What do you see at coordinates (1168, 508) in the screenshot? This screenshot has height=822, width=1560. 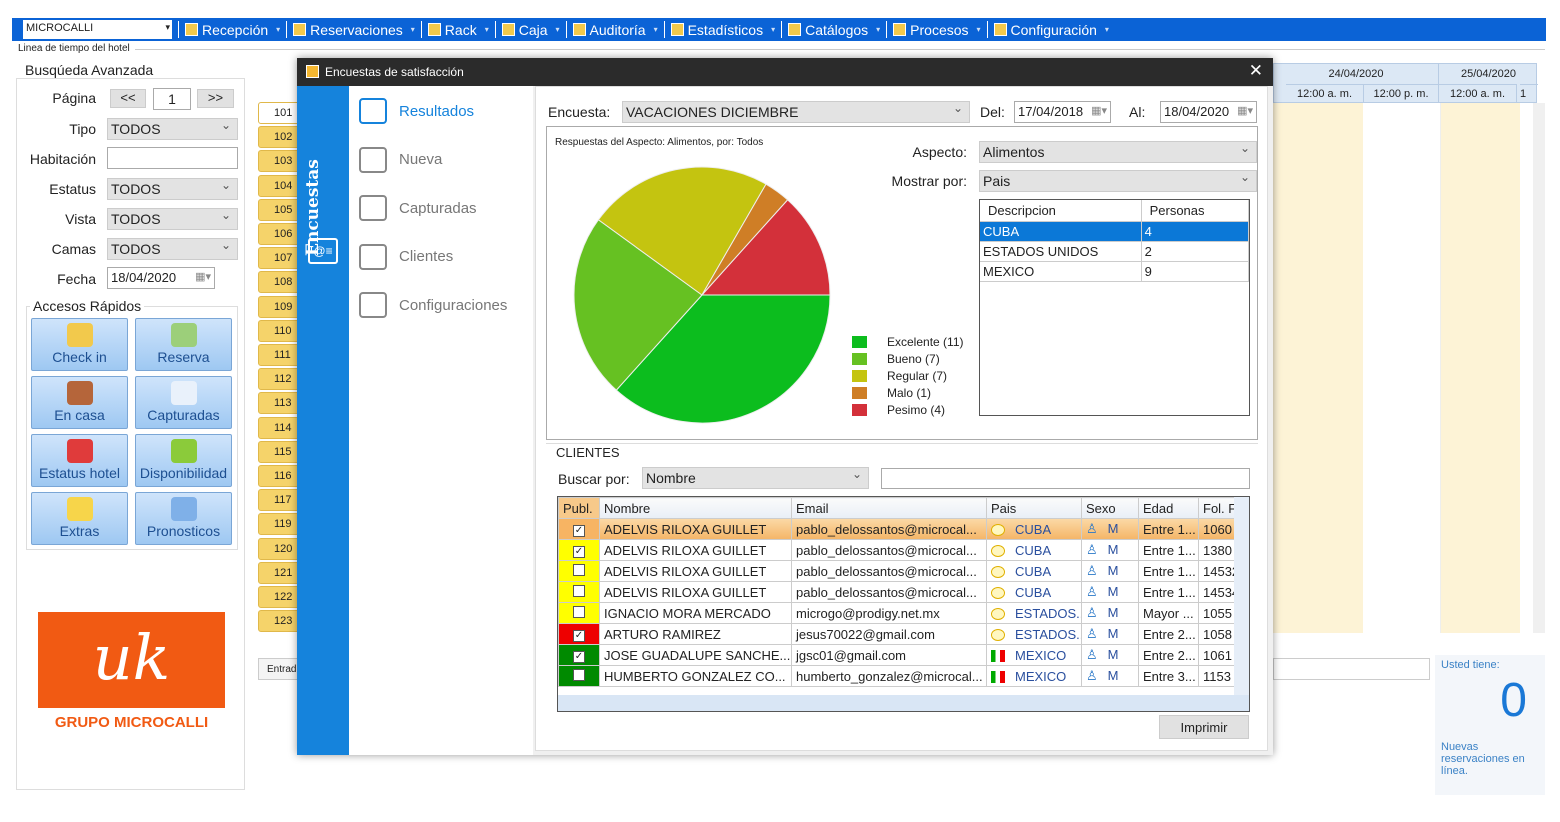 I see `column-header: Edad` at bounding box center [1168, 508].